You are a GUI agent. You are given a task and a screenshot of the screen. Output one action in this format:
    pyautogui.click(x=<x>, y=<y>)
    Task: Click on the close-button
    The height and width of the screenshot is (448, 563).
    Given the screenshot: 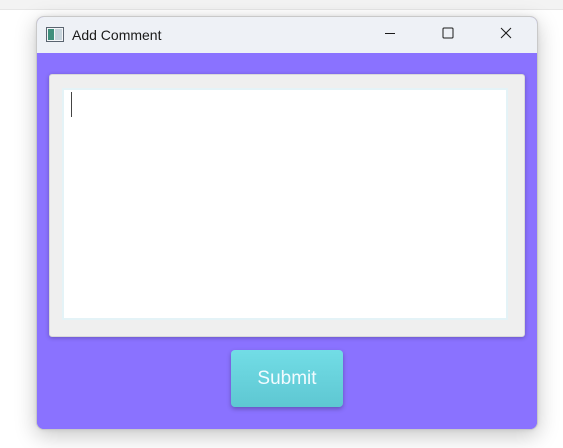 What is the action you would take?
    pyautogui.click(x=506, y=35)
    